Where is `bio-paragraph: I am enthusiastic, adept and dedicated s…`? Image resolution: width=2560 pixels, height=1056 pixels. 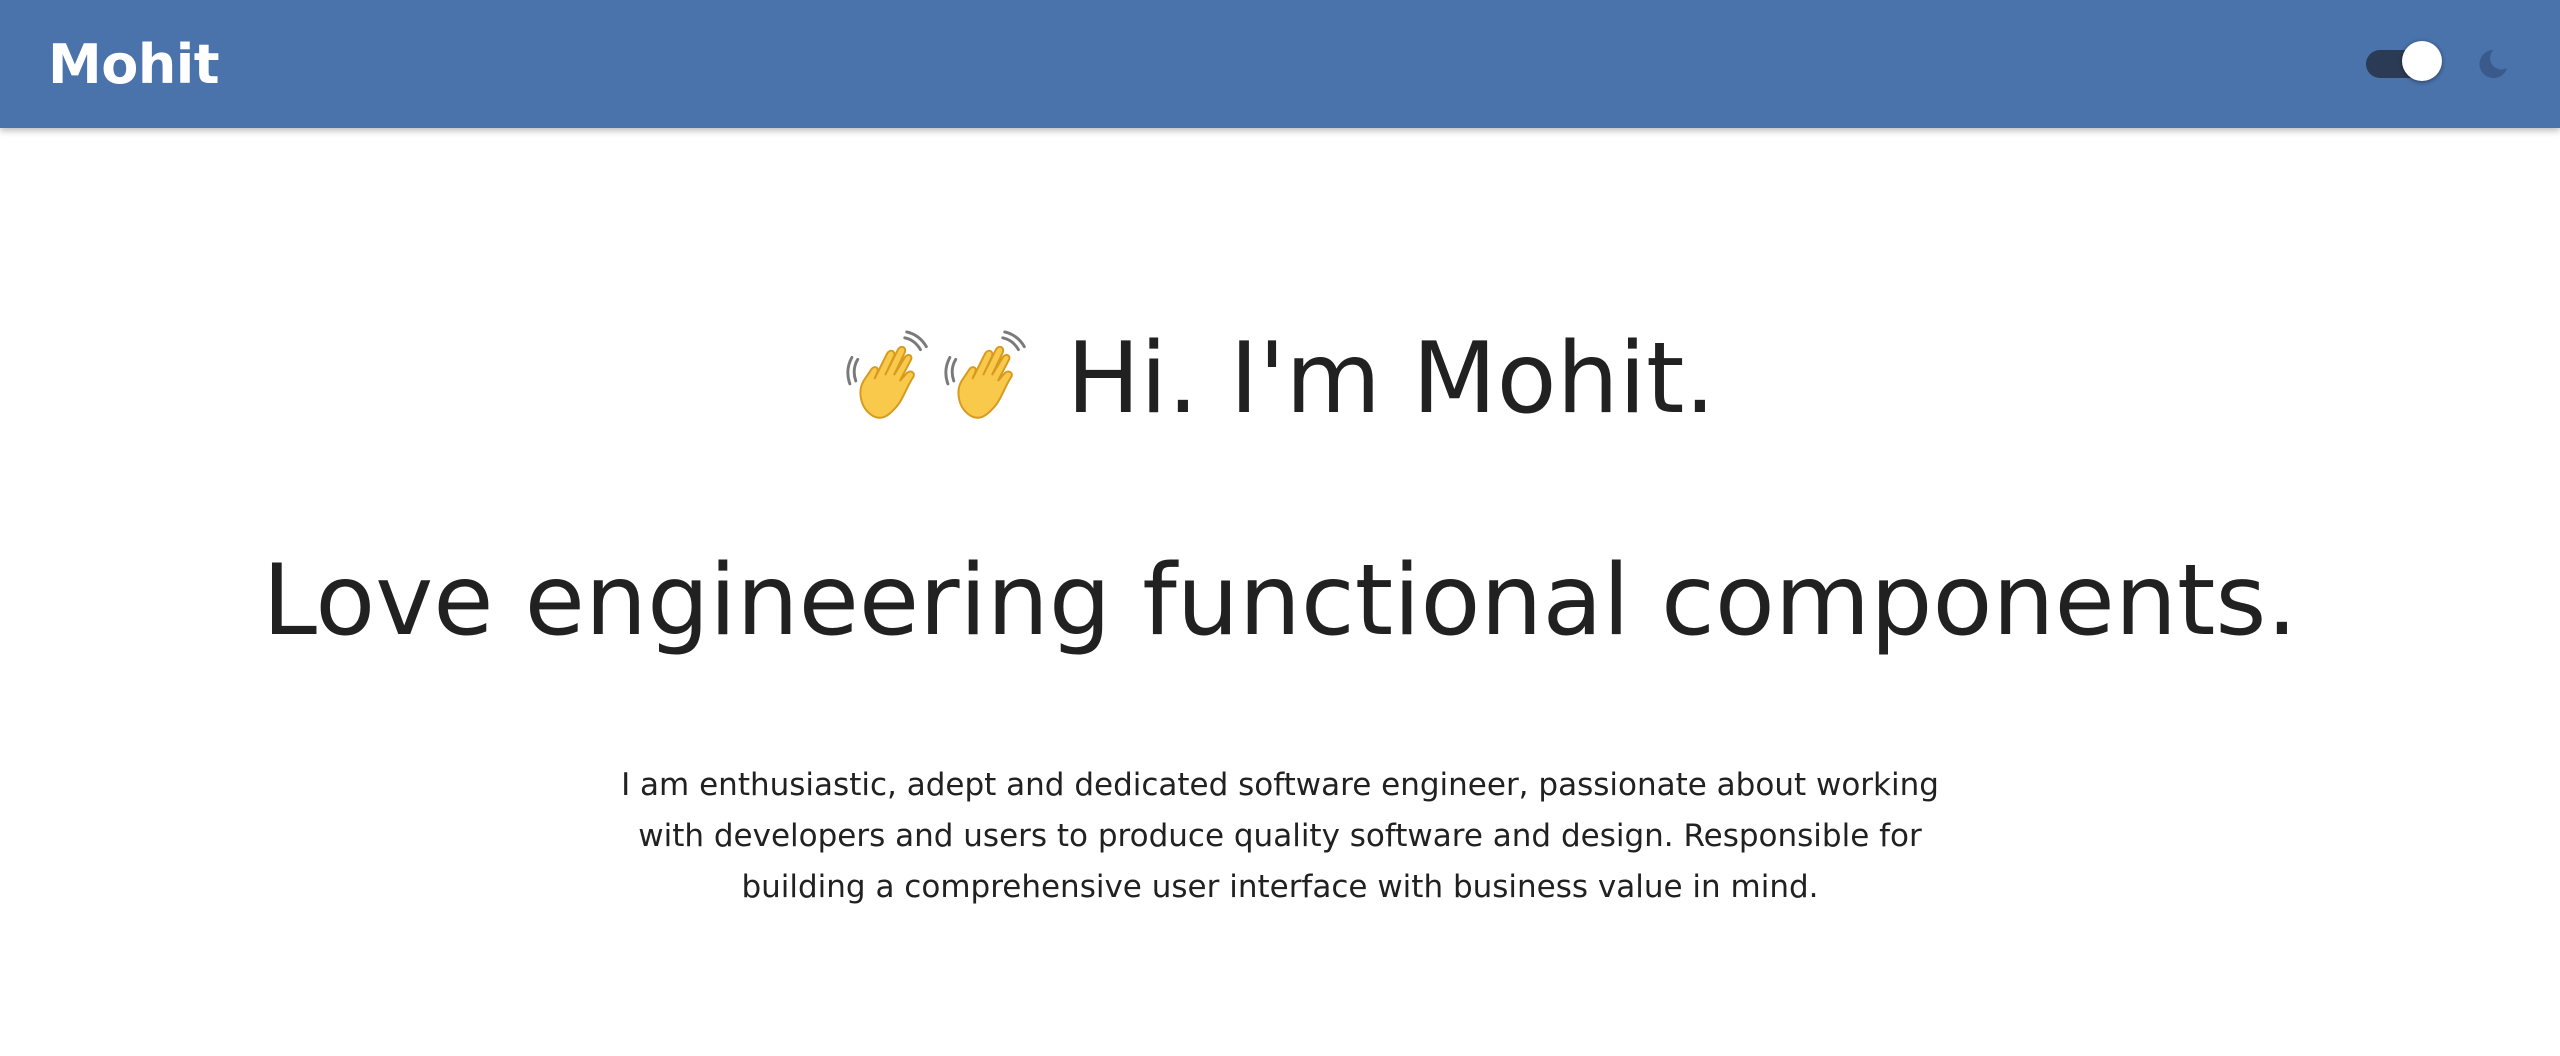 bio-paragraph: I am enthusiastic, adept and dedicated s… is located at coordinates (1280, 836).